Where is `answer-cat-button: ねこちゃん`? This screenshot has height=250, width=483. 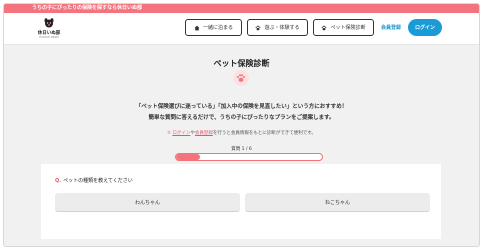 answer-cat-button: ねこちゃん is located at coordinates (337, 202).